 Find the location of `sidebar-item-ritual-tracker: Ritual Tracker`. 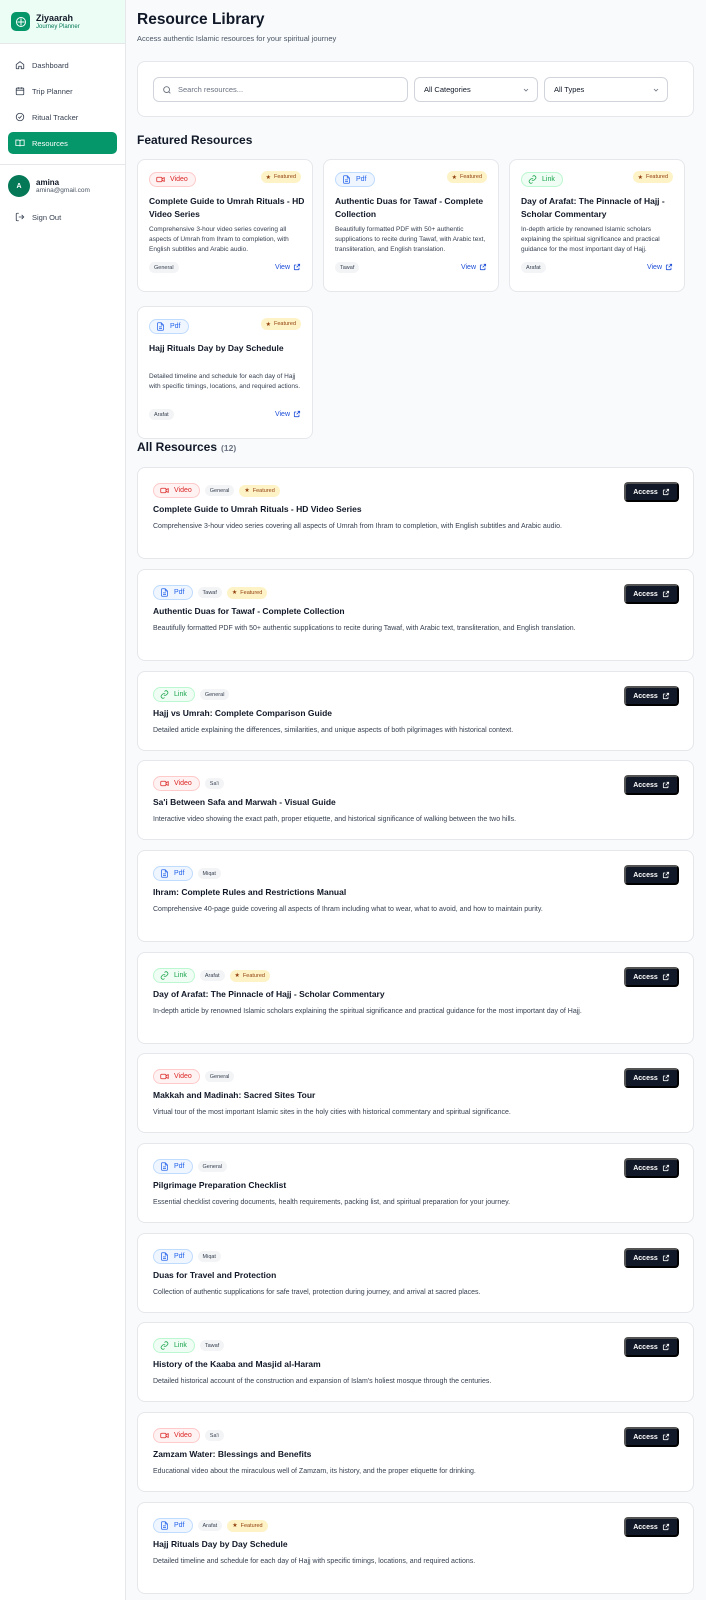

sidebar-item-ritual-tracker: Ritual Tracker is located at coordinates (62, 117).